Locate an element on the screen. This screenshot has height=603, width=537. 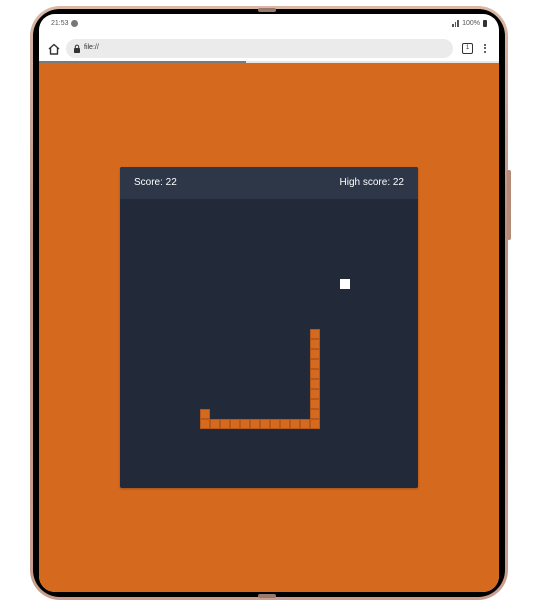
battery-percent: 100% is located at coordinates (471, 23).